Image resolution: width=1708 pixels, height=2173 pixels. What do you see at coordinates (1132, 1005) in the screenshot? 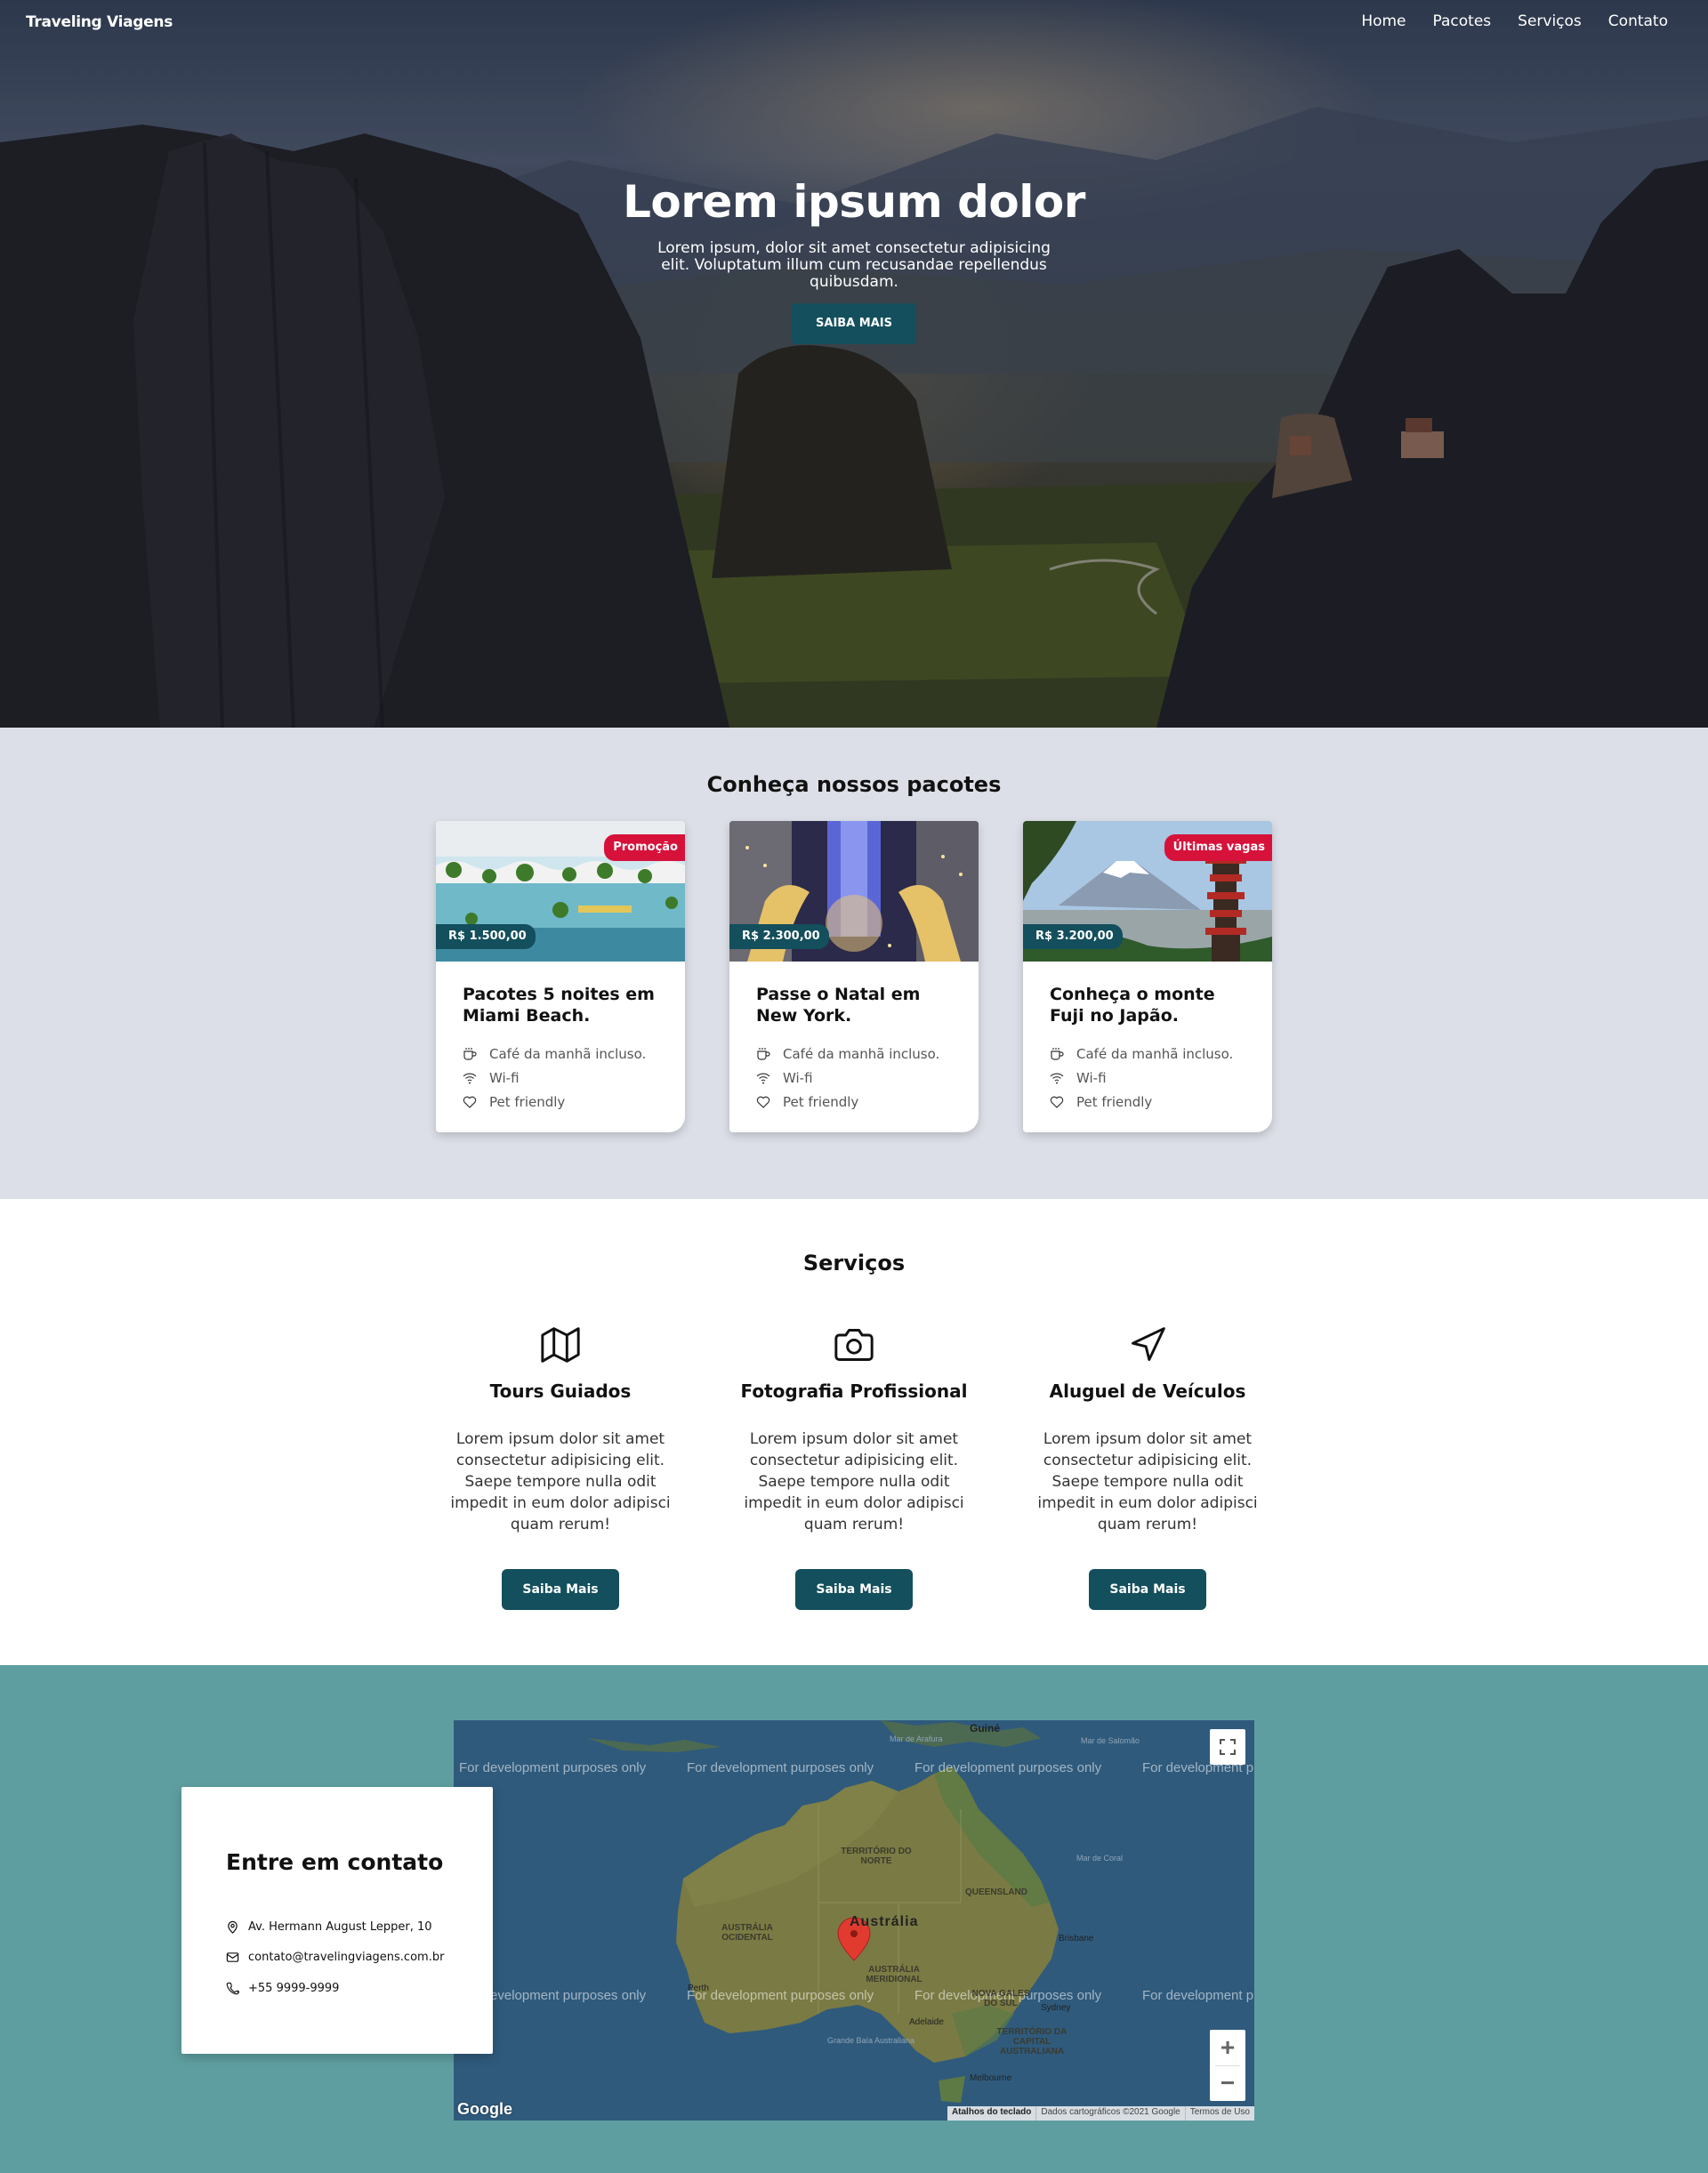
I see `package-title: Conheça o monte Fuji no Japão.` at bounding box center [1132, 1005].